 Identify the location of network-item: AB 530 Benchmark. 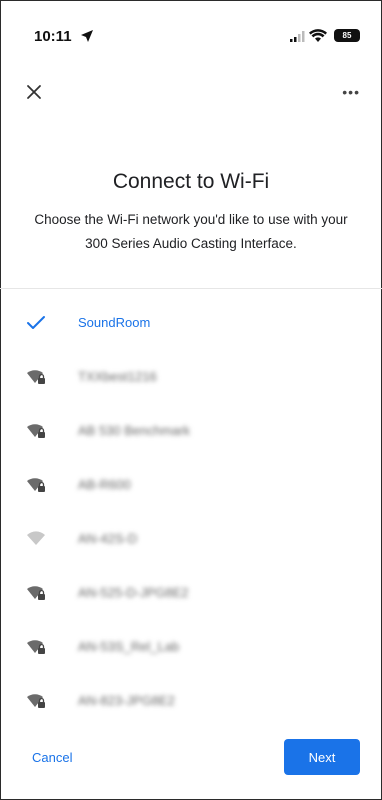
(191, 431).